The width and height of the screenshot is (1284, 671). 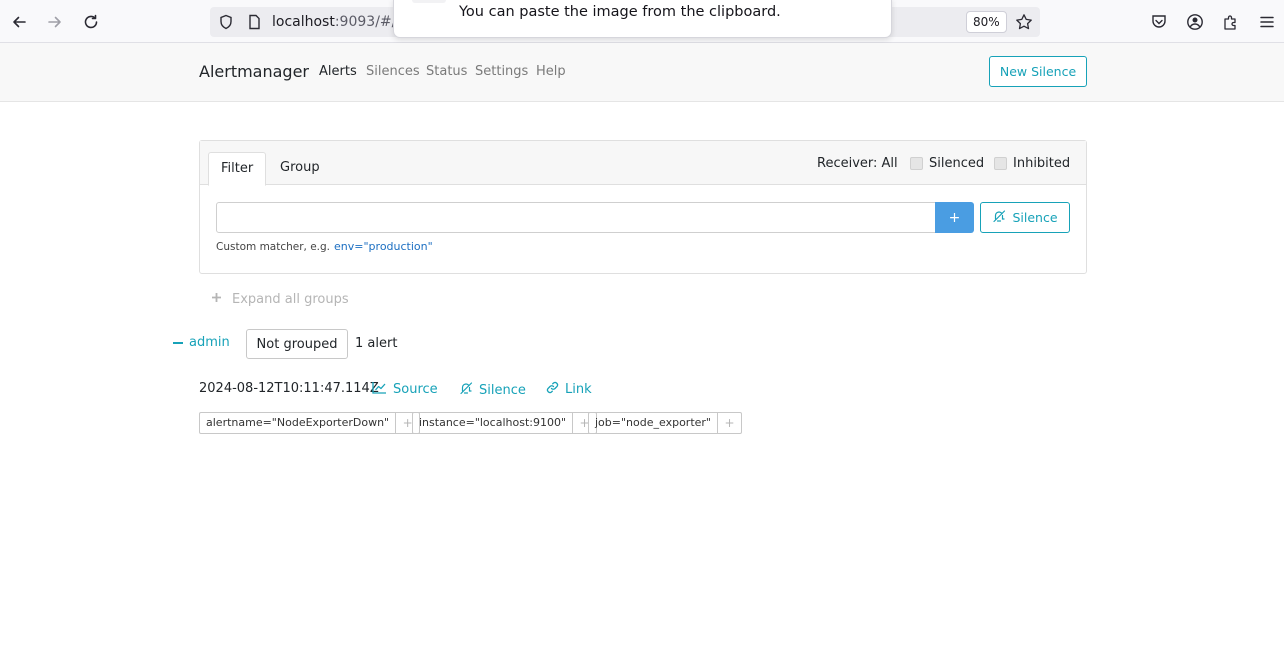 I want to click on url-host: localhost, so click(x=303, y=22).